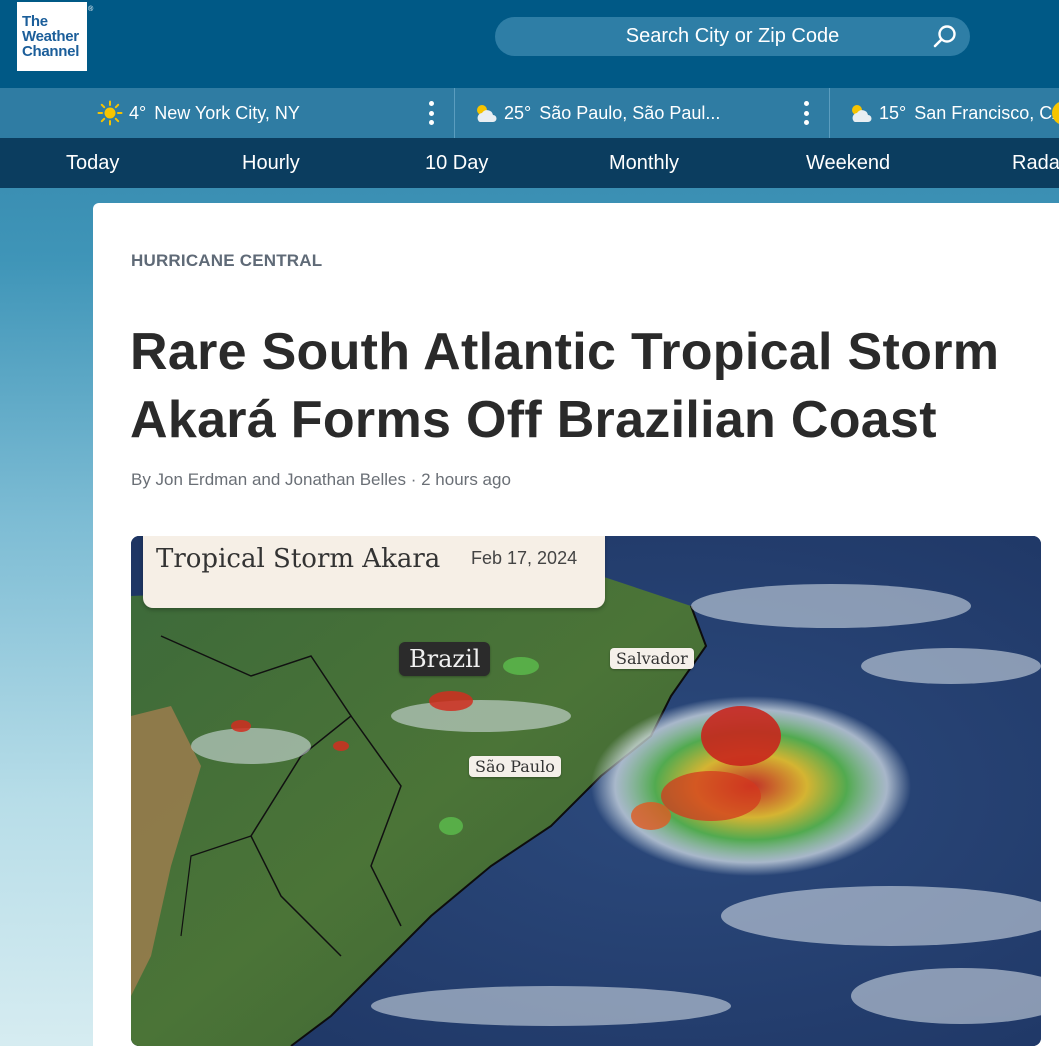 This screenshot has width=1059, height=1046. I want to click on image-title: Tropical Storm Akara, so click(298, 559).